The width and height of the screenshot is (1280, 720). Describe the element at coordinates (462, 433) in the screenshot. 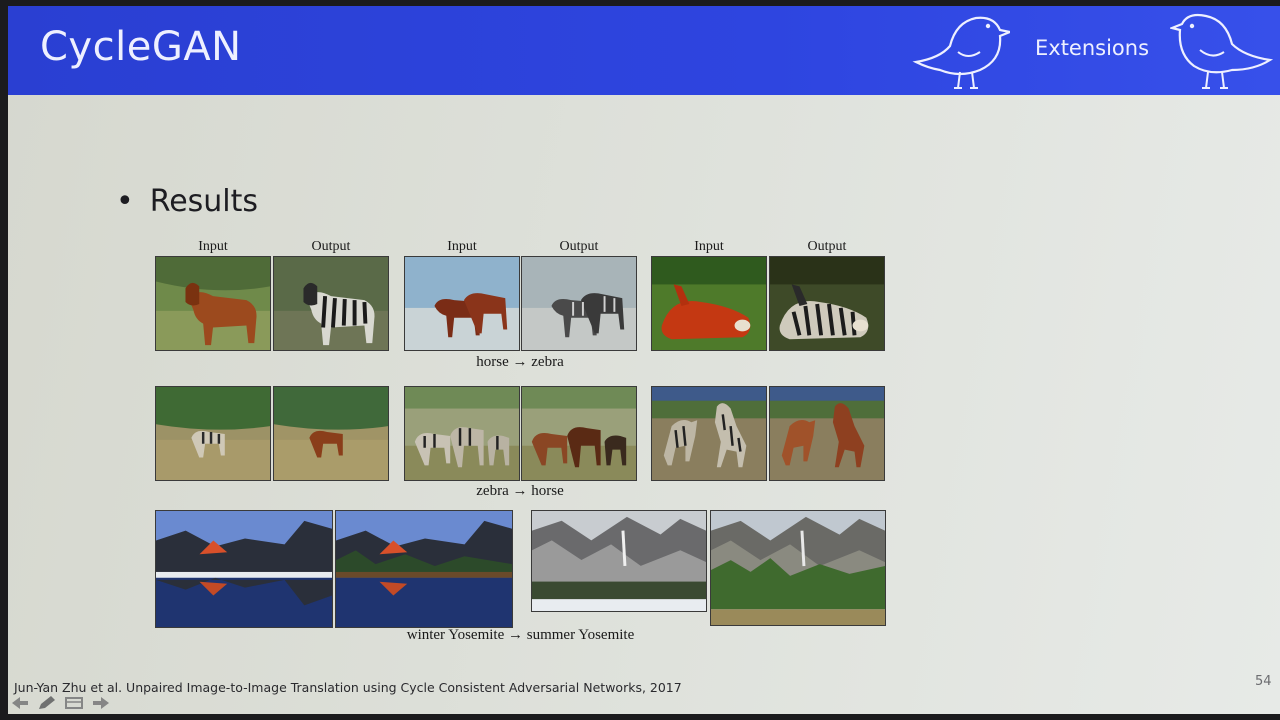

I see `input-zebra-herd-image` at that location.